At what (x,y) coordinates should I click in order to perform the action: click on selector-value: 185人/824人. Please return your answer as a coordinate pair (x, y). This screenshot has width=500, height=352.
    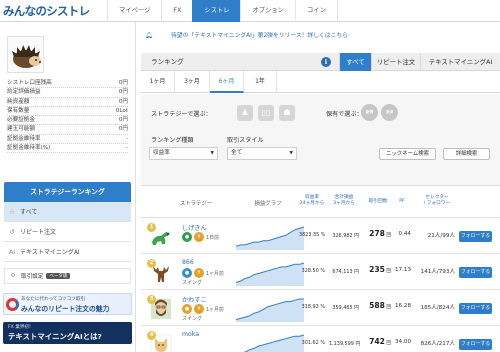
    Looking at the image, I should click on (437, 308).